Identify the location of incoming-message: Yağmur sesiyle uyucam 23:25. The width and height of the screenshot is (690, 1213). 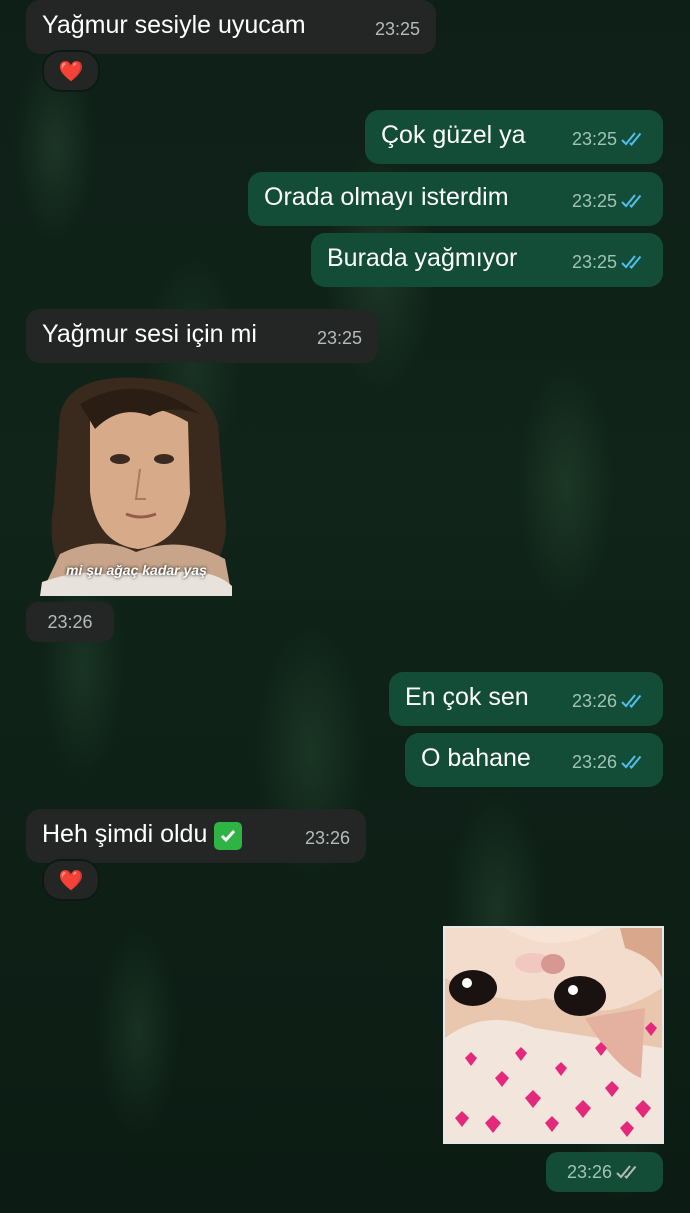
(231, 27).